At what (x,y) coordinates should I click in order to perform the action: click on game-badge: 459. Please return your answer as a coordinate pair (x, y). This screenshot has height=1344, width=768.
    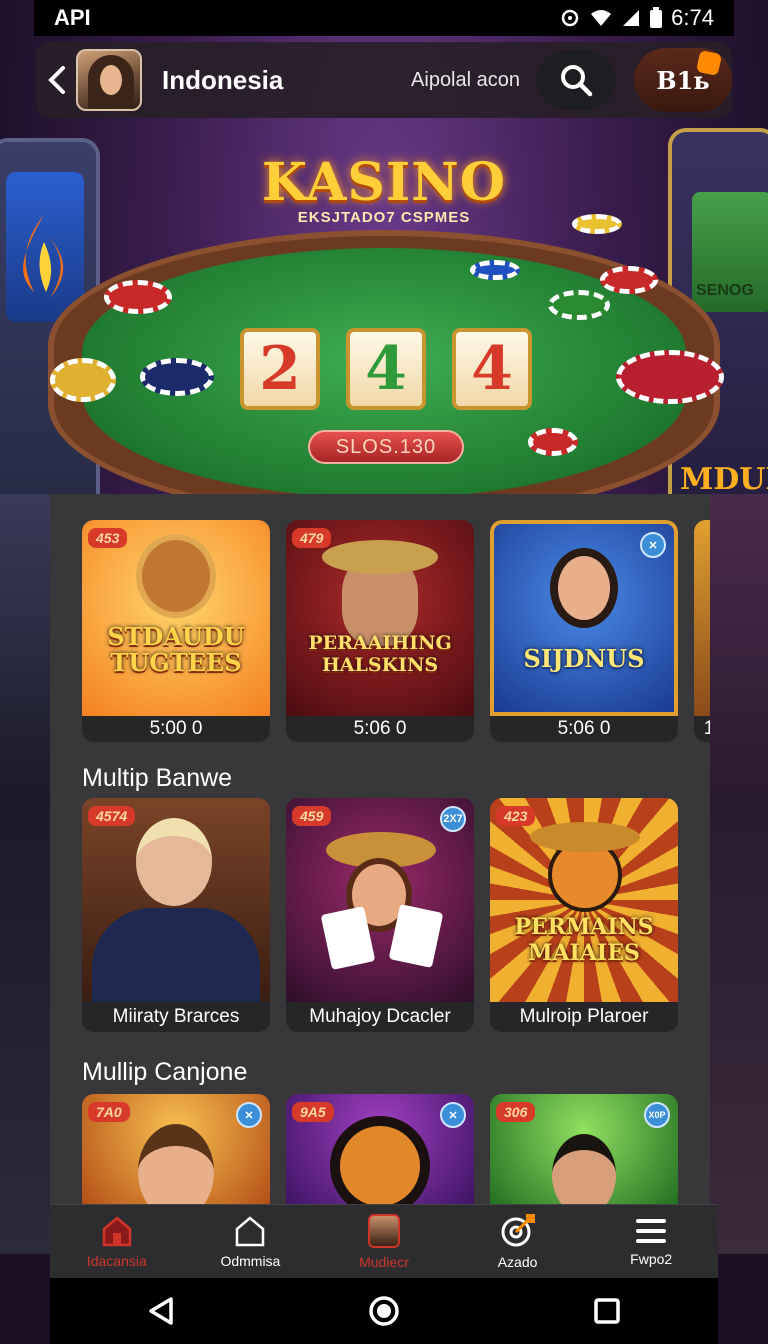
    Looking at the image, I should click on (312, 816).